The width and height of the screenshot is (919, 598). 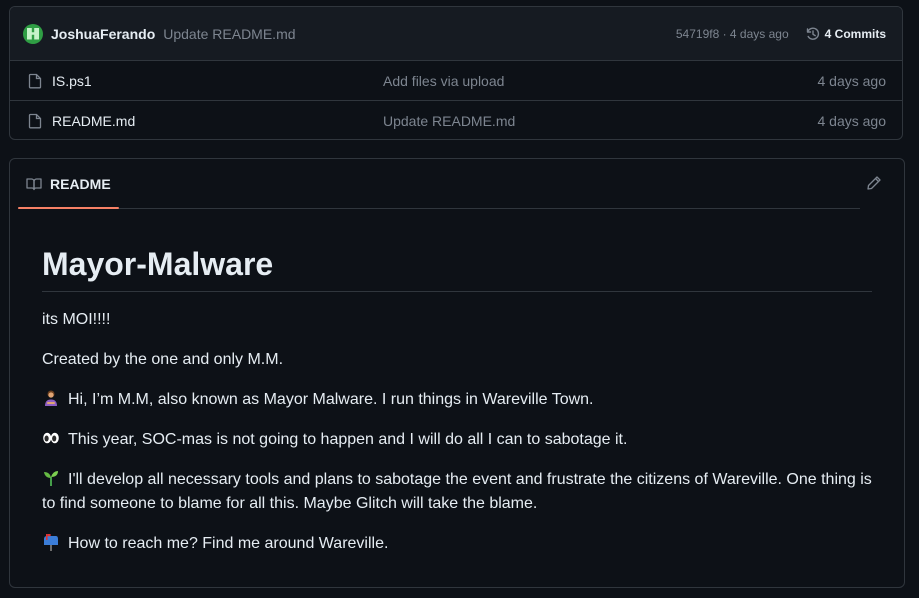 What do you see at coordinates (439, 184) in the screenshot?
I see `readme-header: README` at bounding box center [439, 184].